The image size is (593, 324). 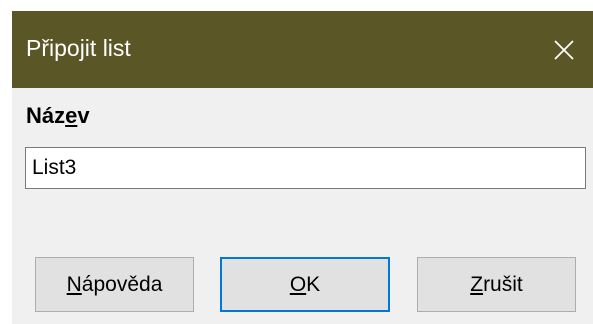 I want to click on close-icon, so click(x=564, y=49).